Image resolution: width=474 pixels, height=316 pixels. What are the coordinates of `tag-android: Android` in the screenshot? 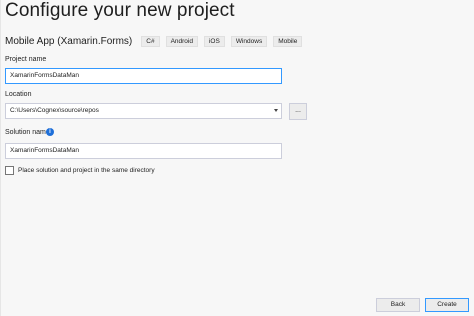 It's located at (181, 41).